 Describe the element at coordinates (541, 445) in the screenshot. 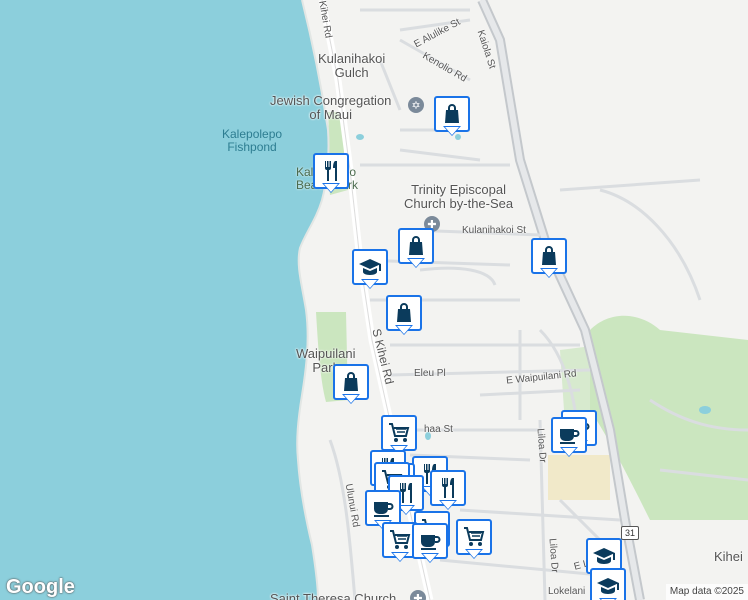

I see `road-label-liloa-dr: Liloa Dr` at that location.